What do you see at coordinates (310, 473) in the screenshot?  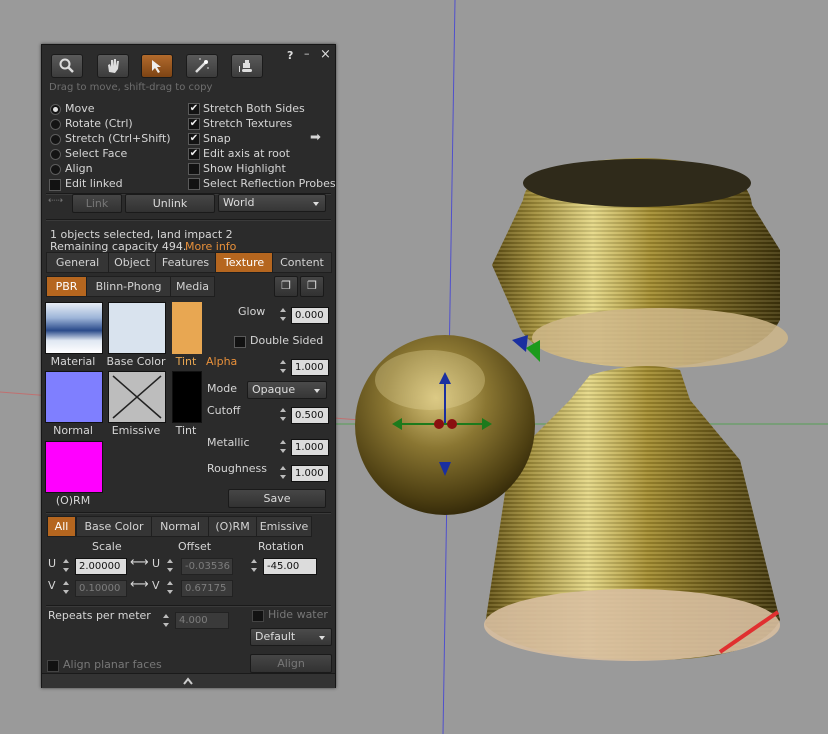 I see `roughness-field: 1.000` at bounding box center [310, 473].